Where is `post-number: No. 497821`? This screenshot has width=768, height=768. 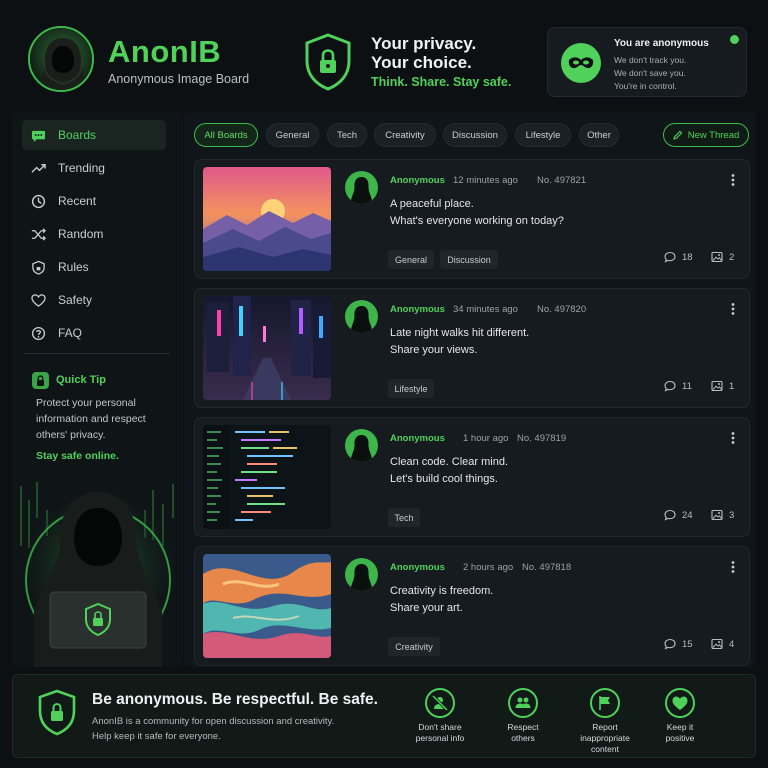
post-number: No. 497821 is located at coordinates (561, 180).